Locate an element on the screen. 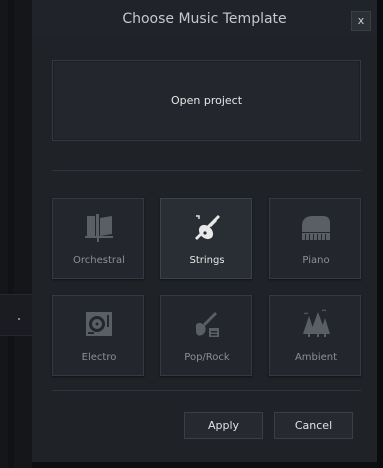 The image size is (383, 468). dialog-titlebar: Choose Music Template x is located at coordinates (204, 19).